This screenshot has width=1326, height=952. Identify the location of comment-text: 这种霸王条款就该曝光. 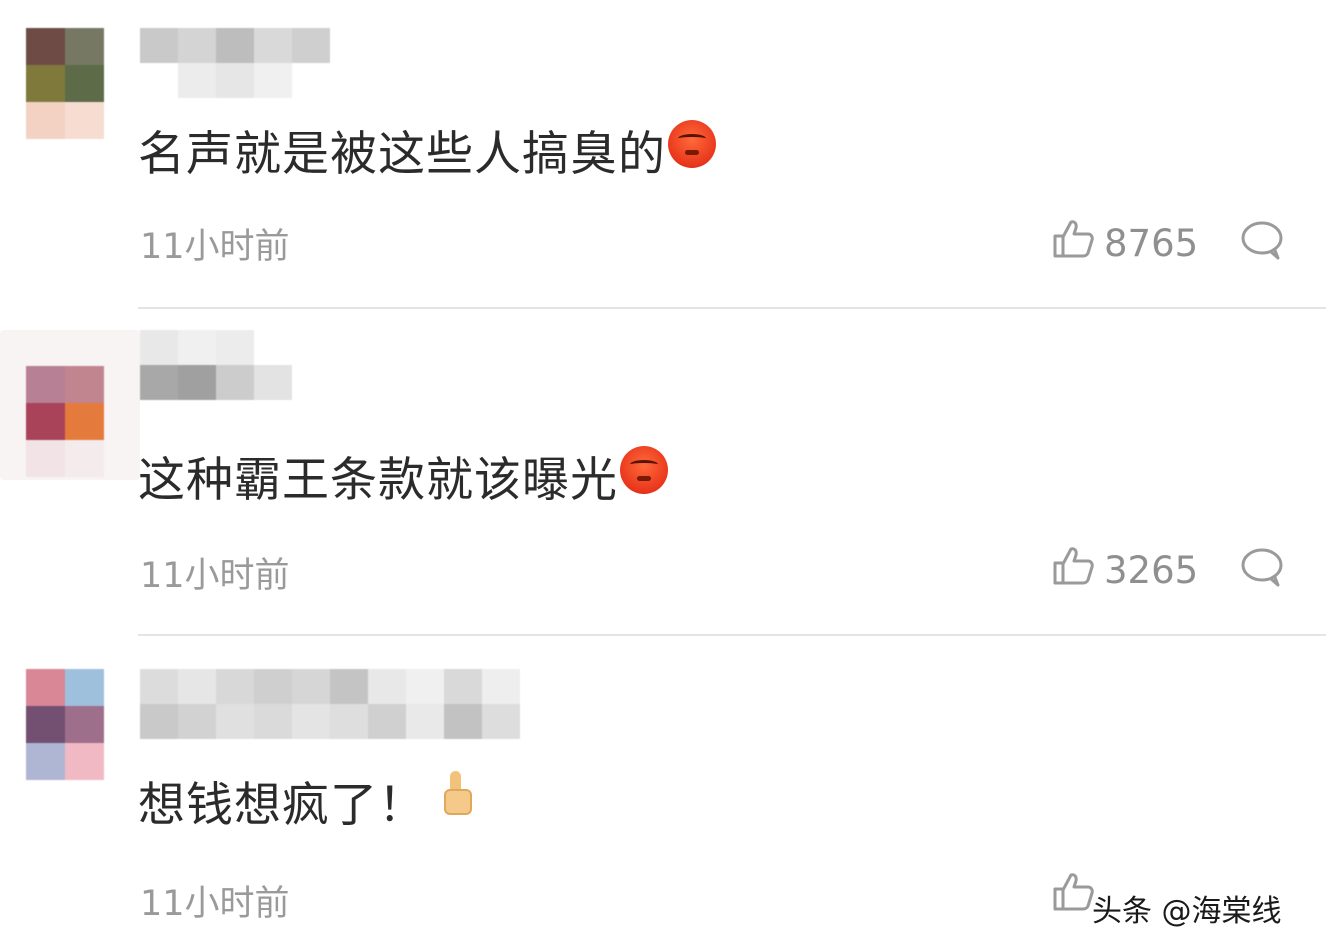
(403, 478).